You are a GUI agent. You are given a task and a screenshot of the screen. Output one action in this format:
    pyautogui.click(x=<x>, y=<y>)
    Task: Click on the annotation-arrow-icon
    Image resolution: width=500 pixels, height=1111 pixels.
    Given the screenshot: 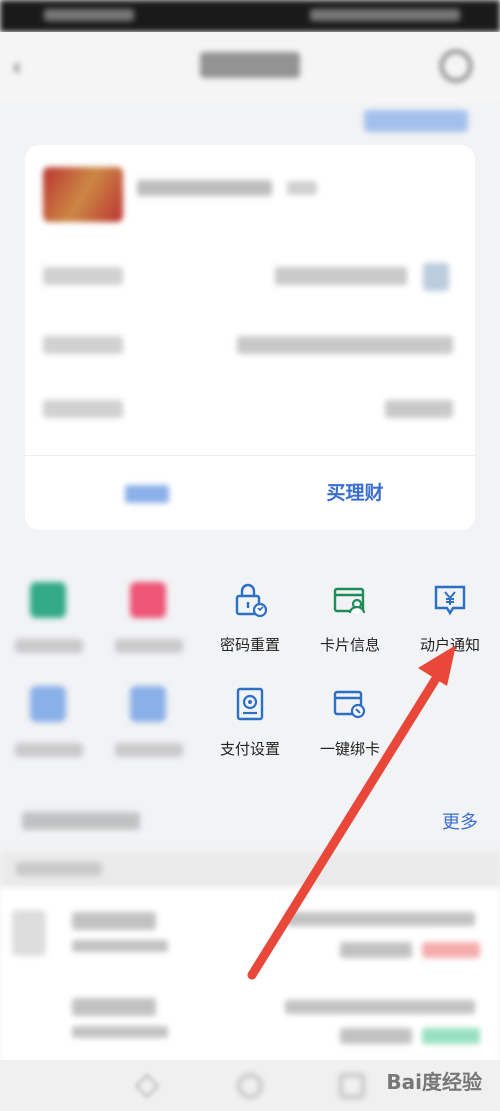 What is the action you would take?
    pyautogui.click(x=351, y=812)
    